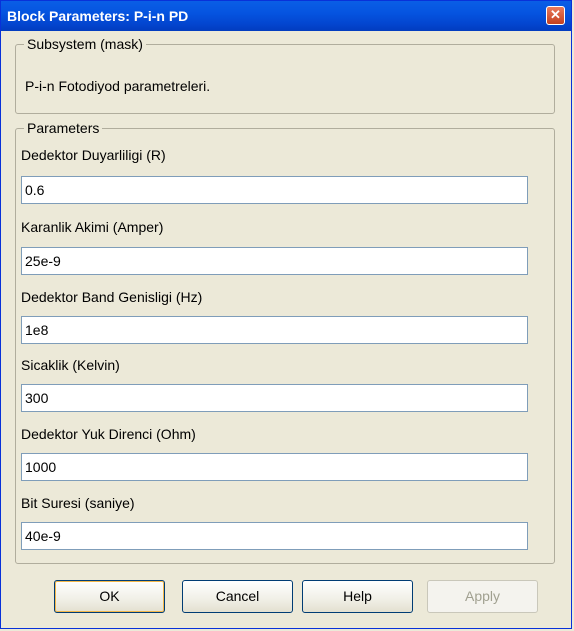  What do you see at coordinates (274, 190) in the screenshot?
I see `responsivity-input` at bounding box center [274, 190].